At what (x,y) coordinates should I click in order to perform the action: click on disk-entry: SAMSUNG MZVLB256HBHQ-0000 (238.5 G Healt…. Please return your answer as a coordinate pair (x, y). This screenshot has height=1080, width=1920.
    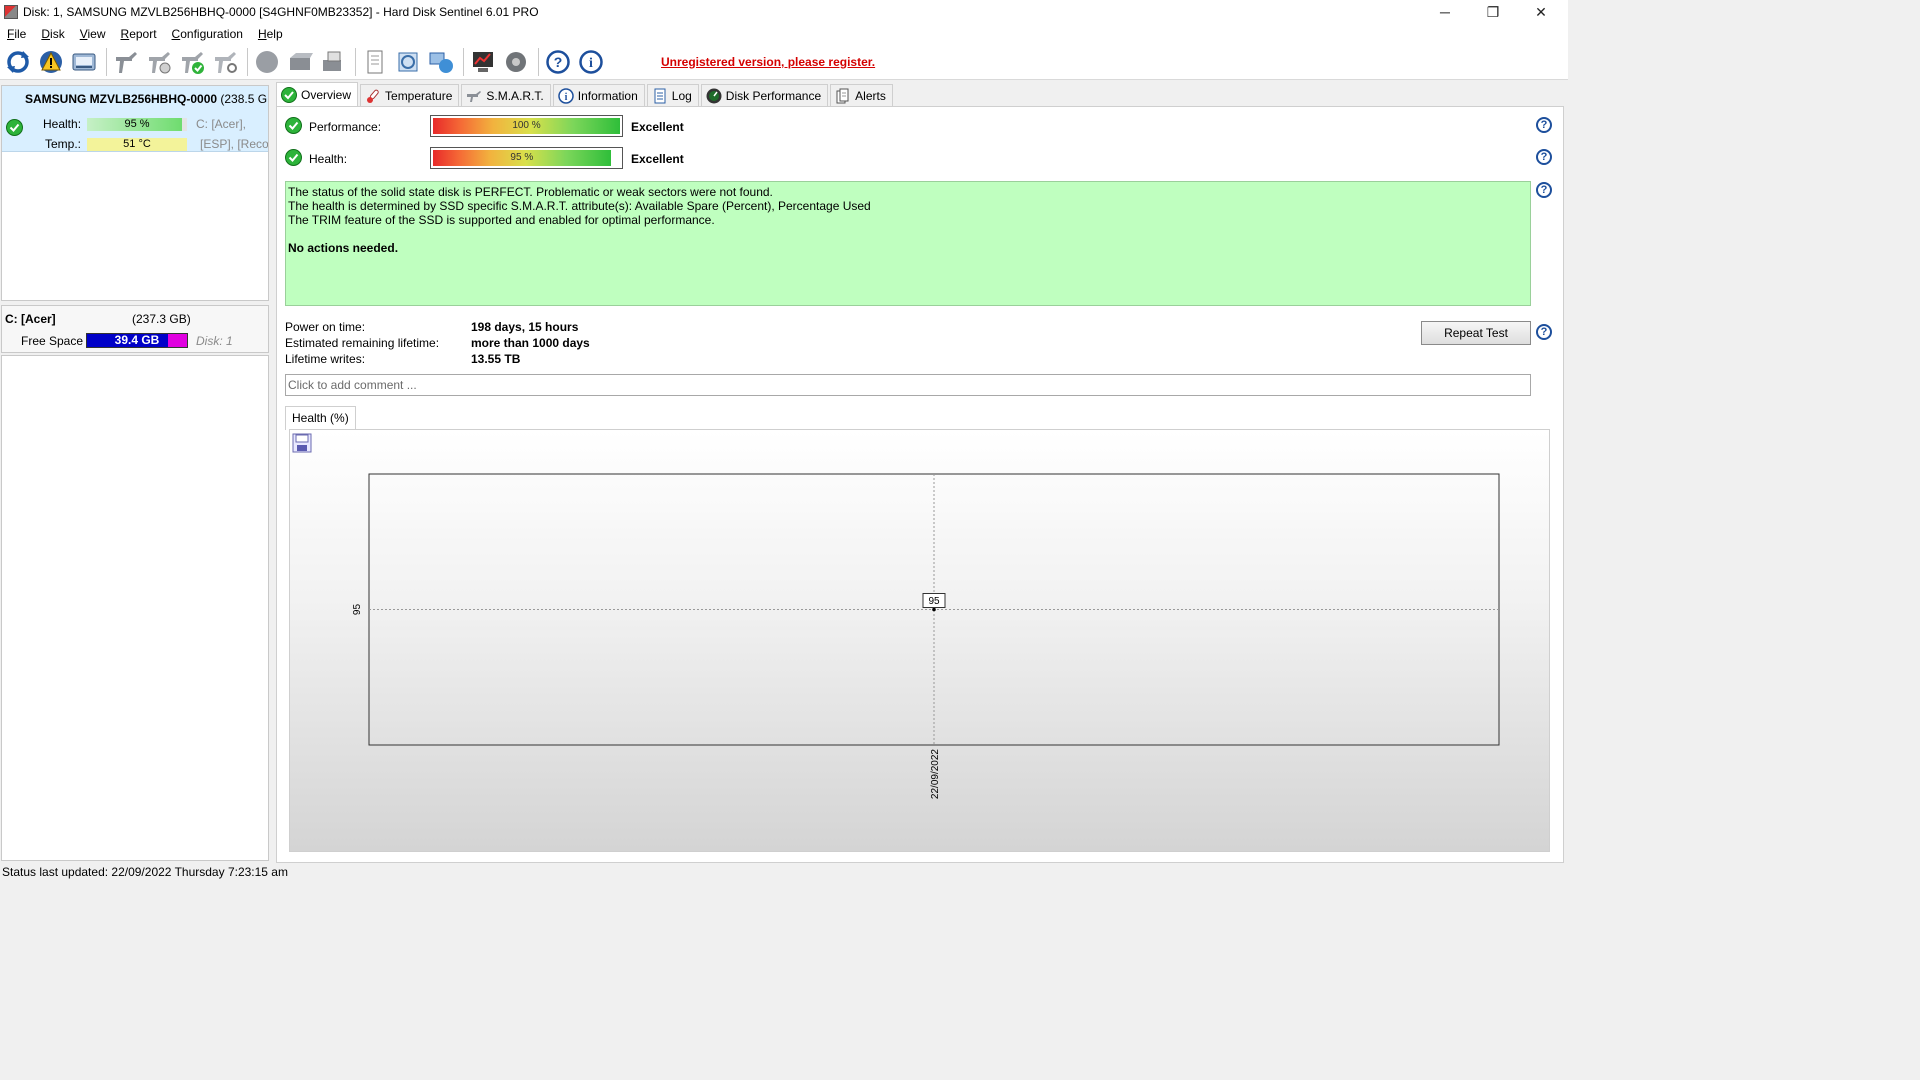
    Looking at the image, I should click on (135, 119).